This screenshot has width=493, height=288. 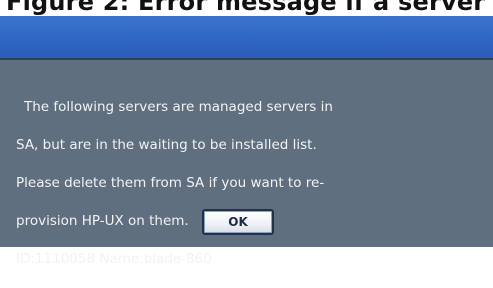 I want to click on ok-button: OK, so click(x=238, y=222).